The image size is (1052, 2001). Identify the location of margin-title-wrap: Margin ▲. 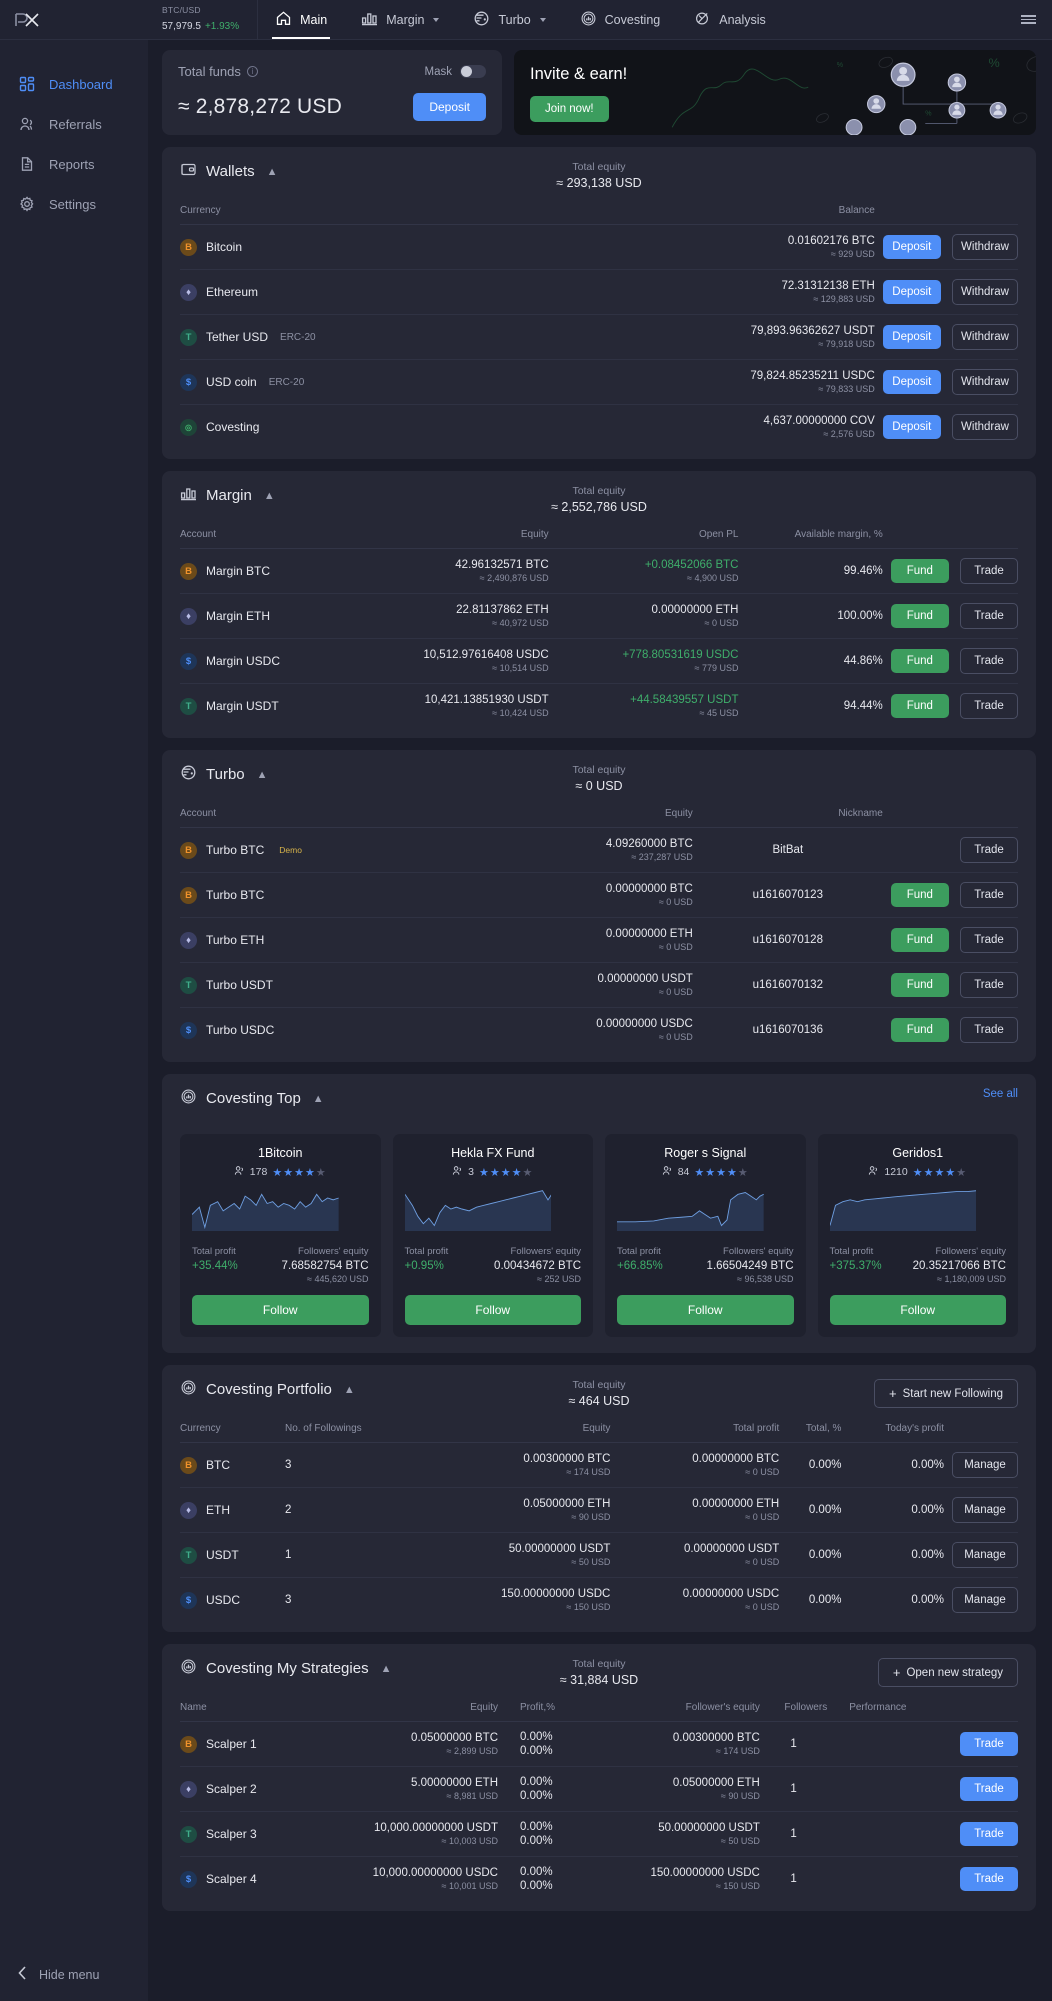
(227, 495).